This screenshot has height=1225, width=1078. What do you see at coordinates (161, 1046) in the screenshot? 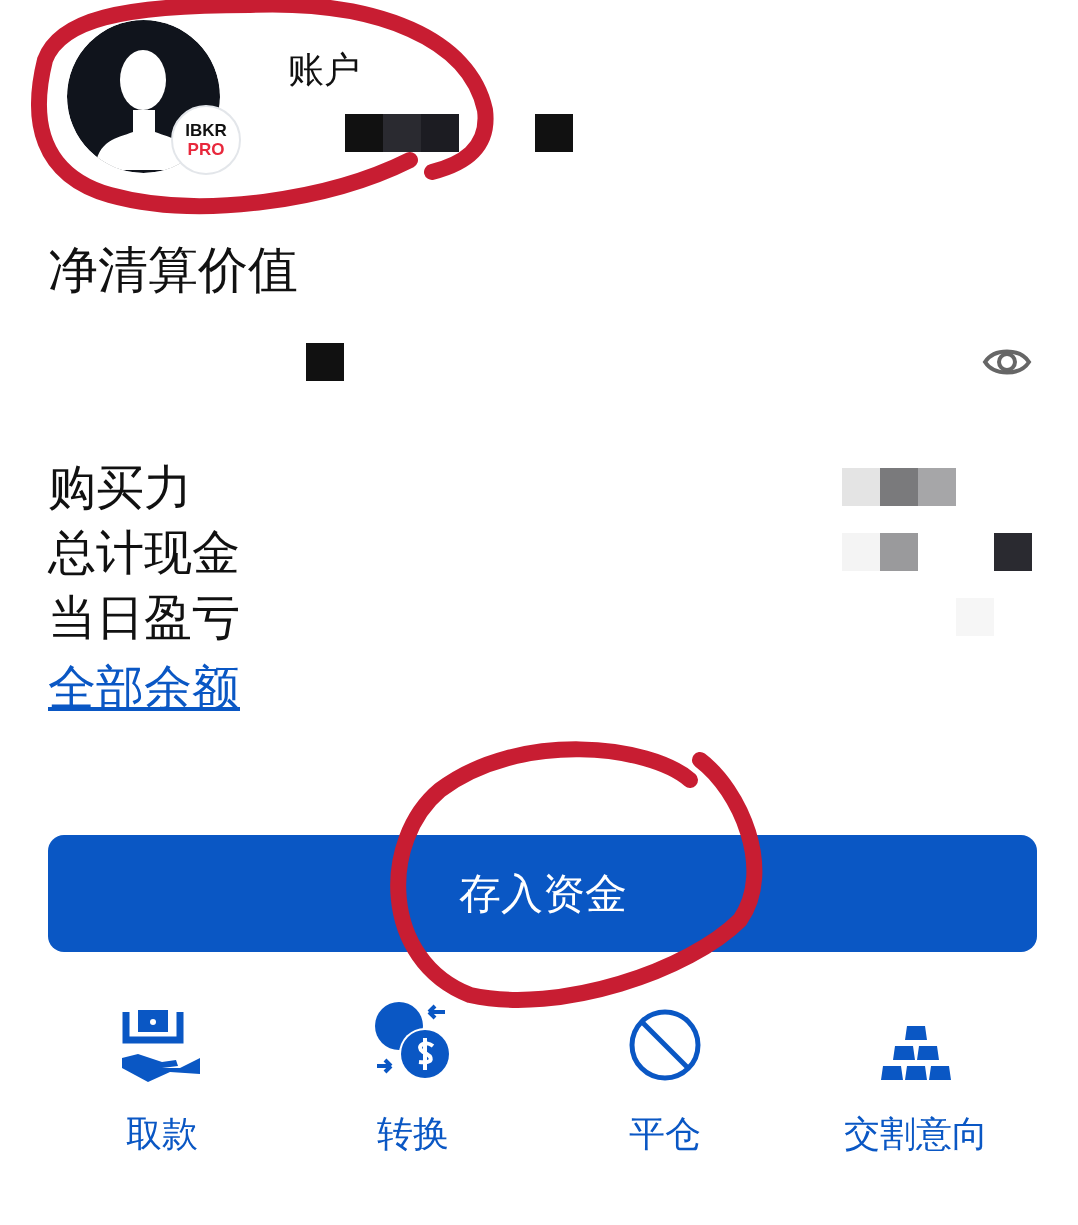
I see `hand-cash-icon` at bounding box center [161, 1046].